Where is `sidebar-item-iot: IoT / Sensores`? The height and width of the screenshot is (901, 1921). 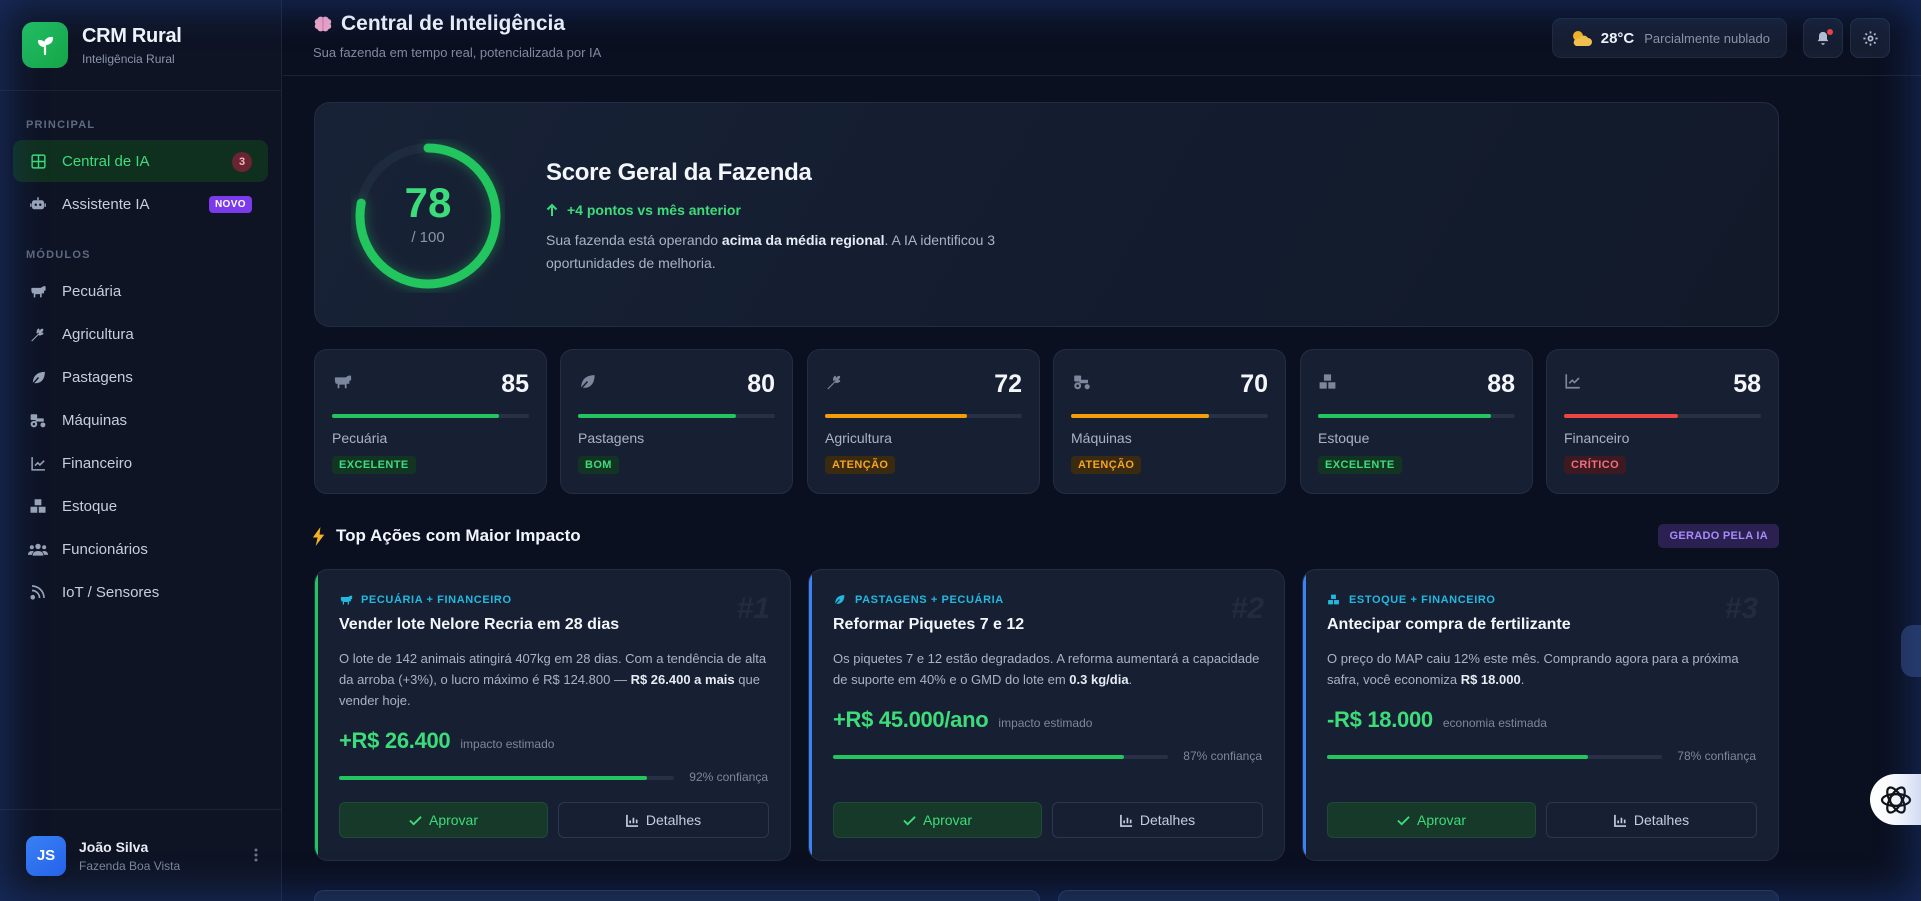
sidebar-item-iot: IoT / Sensores is located at coordinates (140, 592).